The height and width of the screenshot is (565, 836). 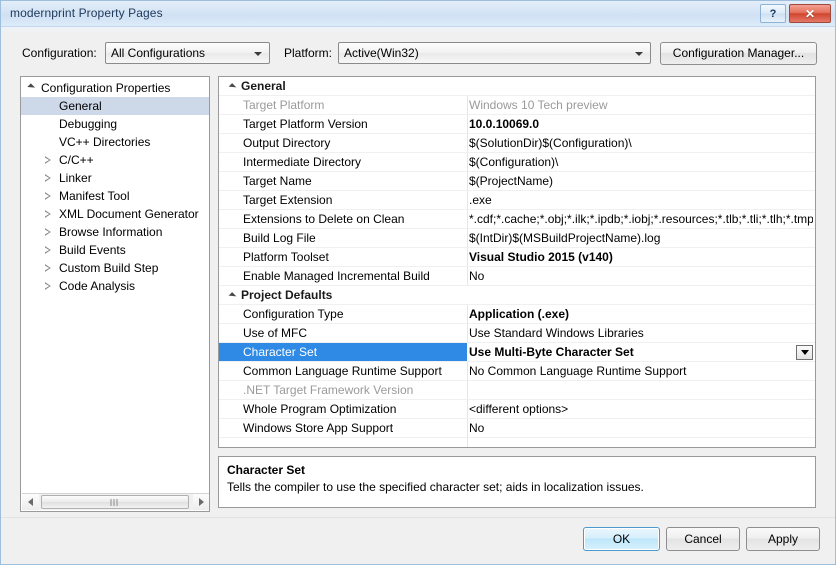 I want to click on property-row-target-platform: Target Platform Windows 10 Tech preview, so click(x=517, y=105).